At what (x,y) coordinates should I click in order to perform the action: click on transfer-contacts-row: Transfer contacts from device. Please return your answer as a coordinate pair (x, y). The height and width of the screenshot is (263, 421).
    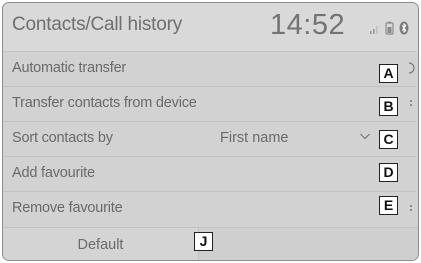
    Looking at the image, I should click on (209, 102).